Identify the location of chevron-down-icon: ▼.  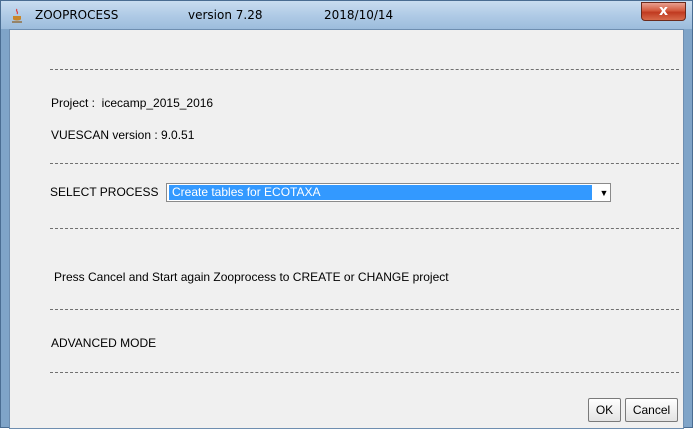
(604, 193).